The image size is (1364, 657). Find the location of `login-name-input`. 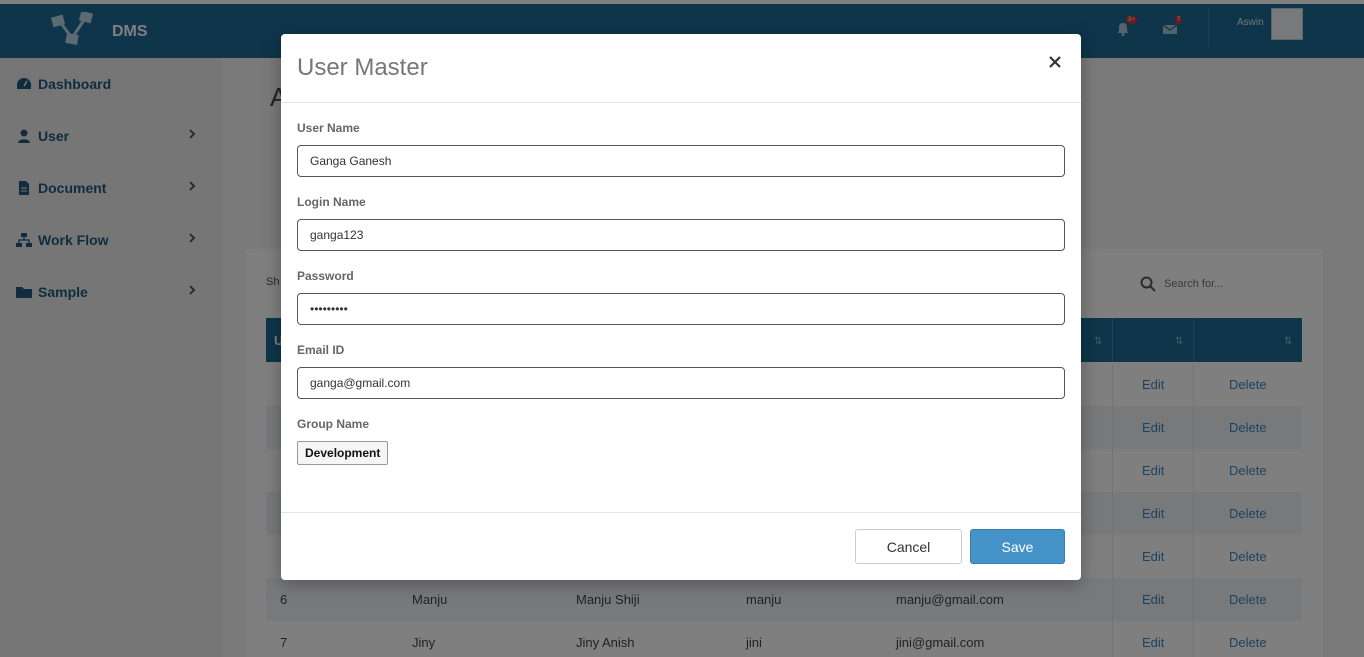

login-name-input is located at coordinates (681, 235).